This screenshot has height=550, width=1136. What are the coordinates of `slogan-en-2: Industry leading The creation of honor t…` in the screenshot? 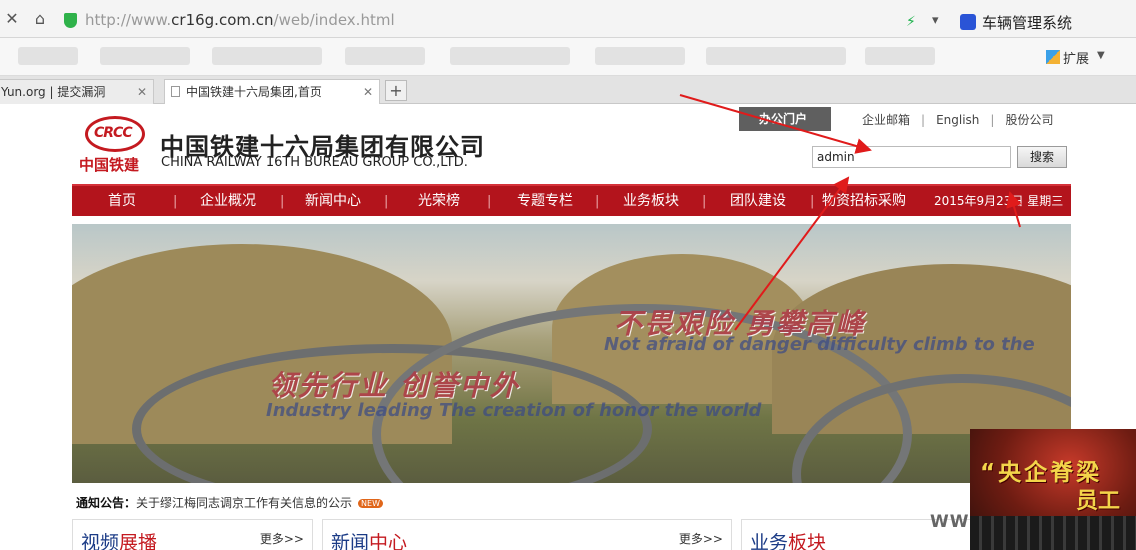 It's located at (514, 410).